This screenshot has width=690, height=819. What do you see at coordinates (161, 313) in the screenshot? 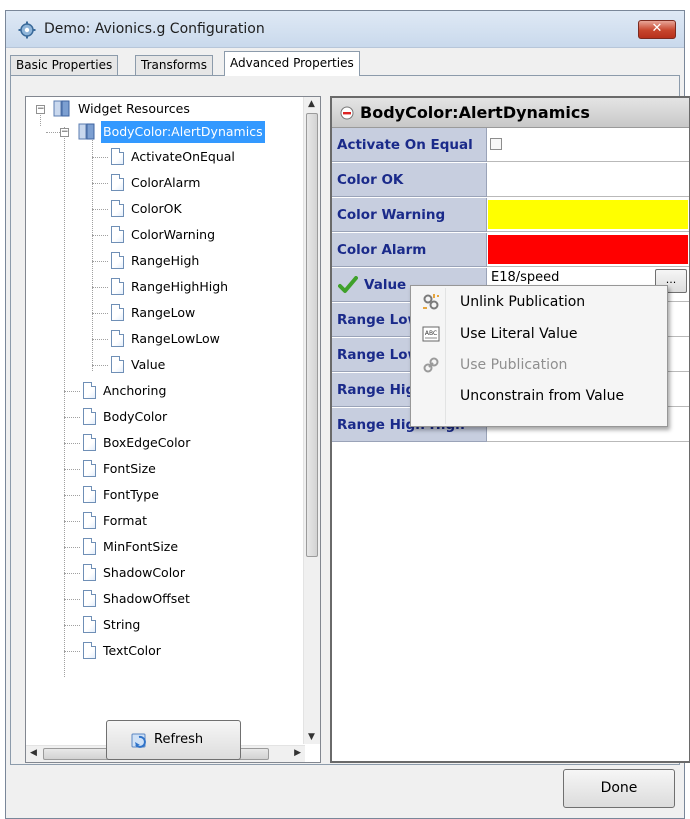
I see `tree-item-child: RangeLow` at bounding box center [161, 313].